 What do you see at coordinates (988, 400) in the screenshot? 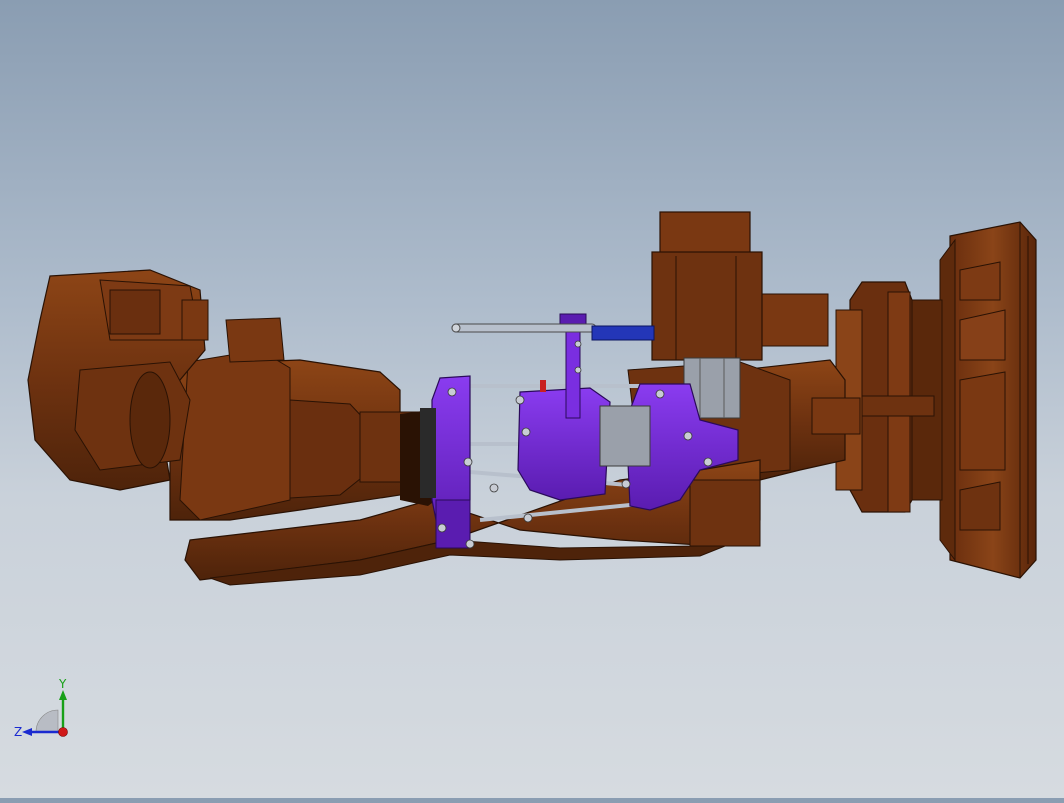
I see `robot-base` at bounding box center [988, 400].